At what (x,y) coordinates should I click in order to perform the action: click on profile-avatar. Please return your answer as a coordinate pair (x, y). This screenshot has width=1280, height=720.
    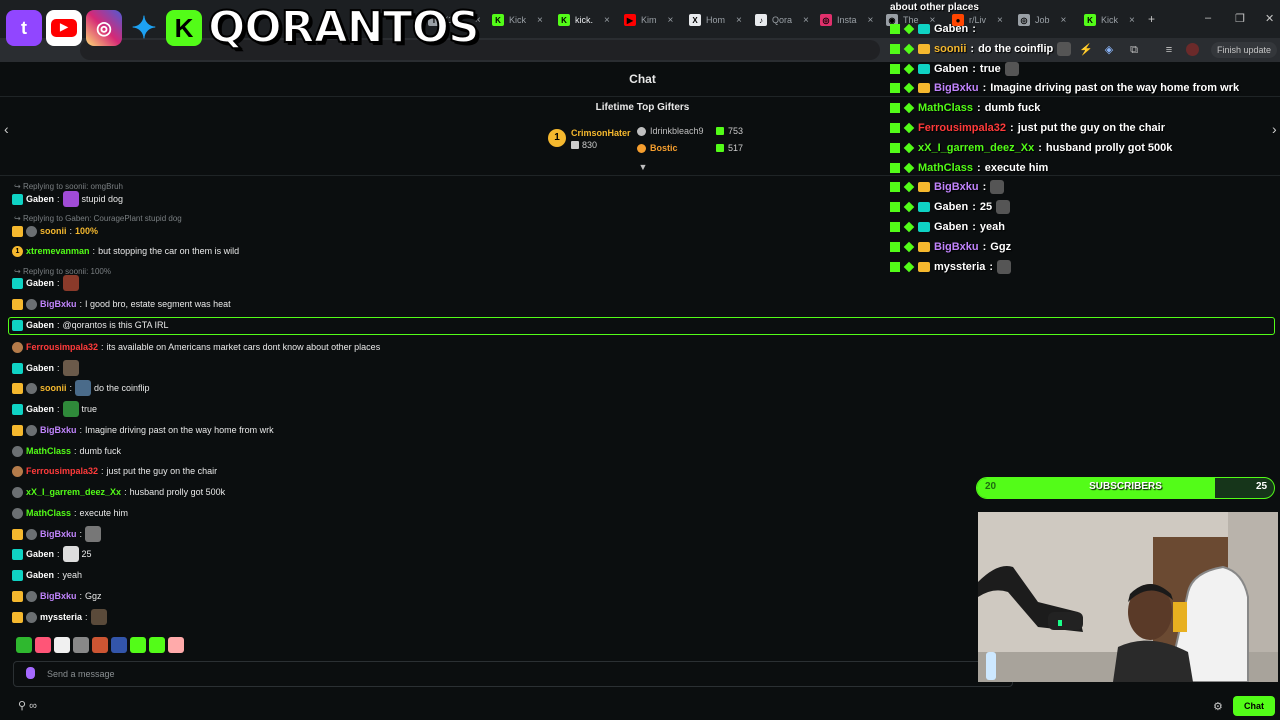
    Looking at the image, I should click on (1192, 49).